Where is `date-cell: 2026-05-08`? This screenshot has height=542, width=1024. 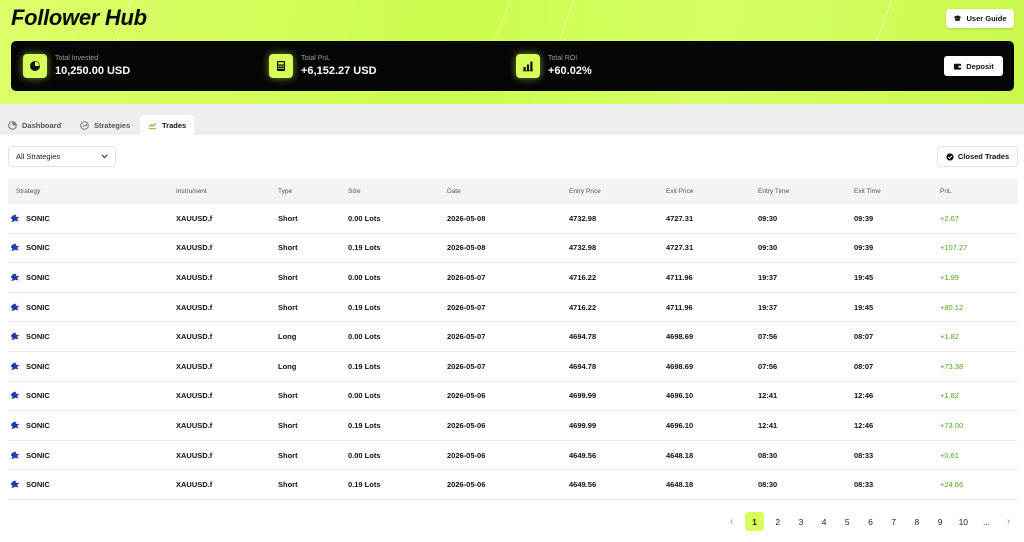 date-cell: 2026-05-08 is located at coordinates (466, 218).